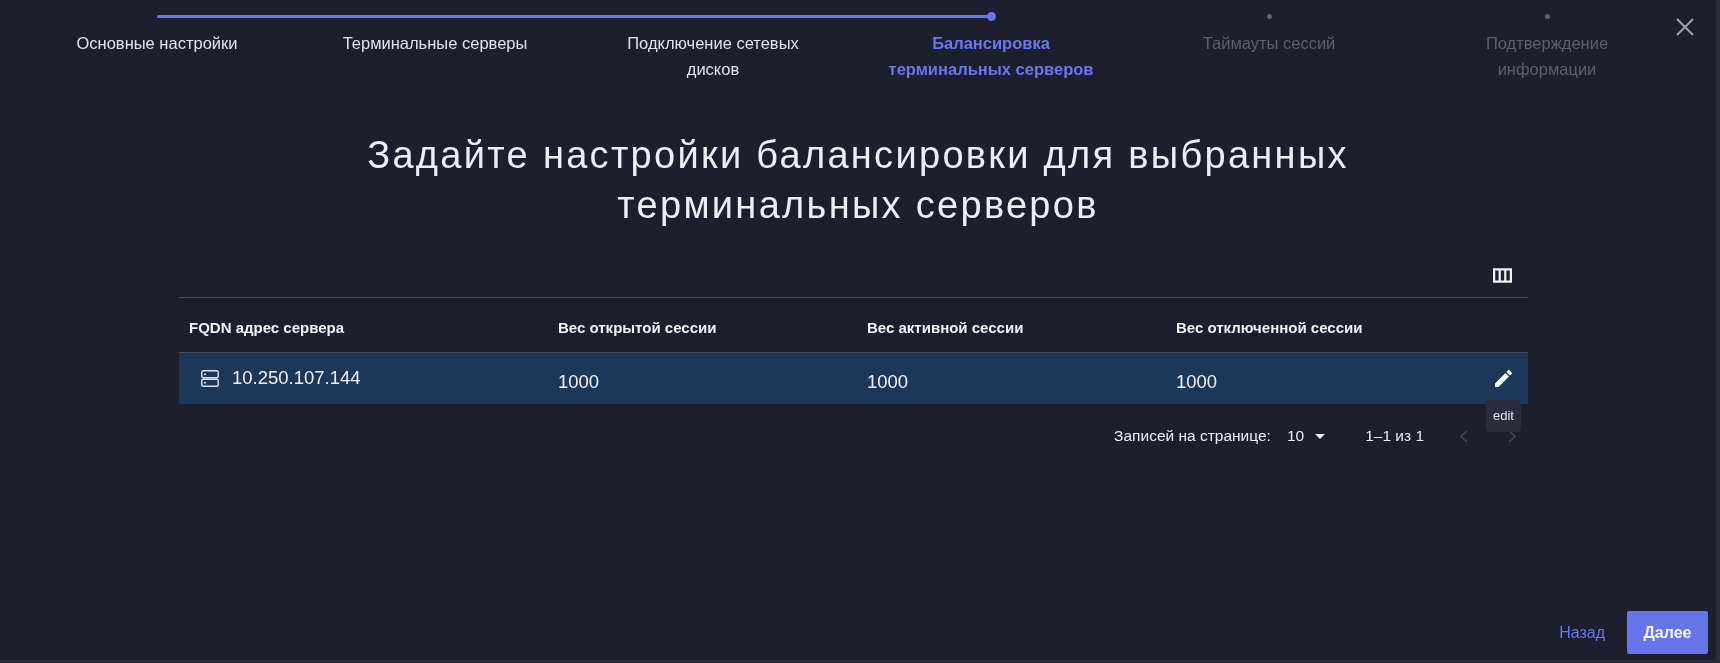 Image resolution: width=1720 pixels, height=663 pixels. Describe the element at coordinates (1667, 632) in the screenshot. I see `next-button: Далее` at that location.